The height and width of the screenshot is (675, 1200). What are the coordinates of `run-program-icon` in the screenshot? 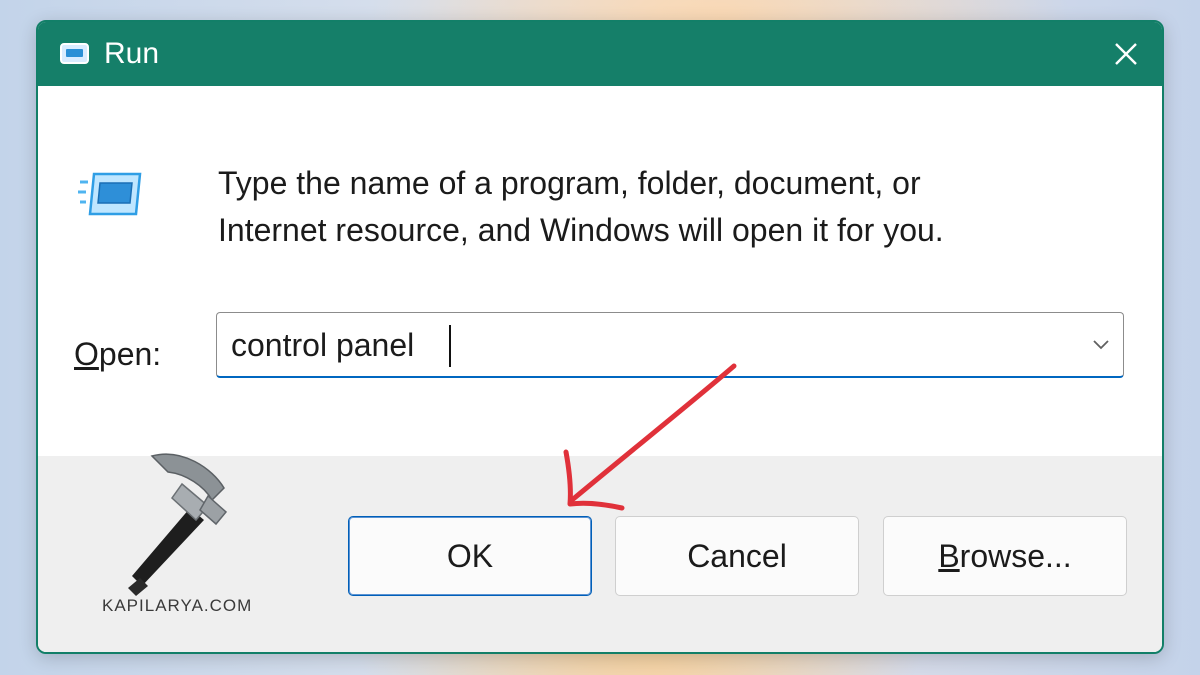 It's located at (110, 194).